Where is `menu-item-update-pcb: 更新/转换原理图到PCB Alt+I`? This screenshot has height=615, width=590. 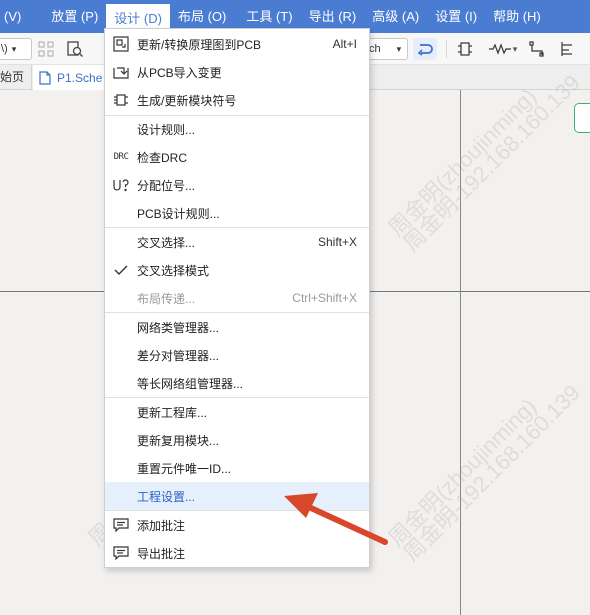 menu-item-update-pcb: 更新/转换原理图到PCB Alt+I is located at coordinates (237, 44).